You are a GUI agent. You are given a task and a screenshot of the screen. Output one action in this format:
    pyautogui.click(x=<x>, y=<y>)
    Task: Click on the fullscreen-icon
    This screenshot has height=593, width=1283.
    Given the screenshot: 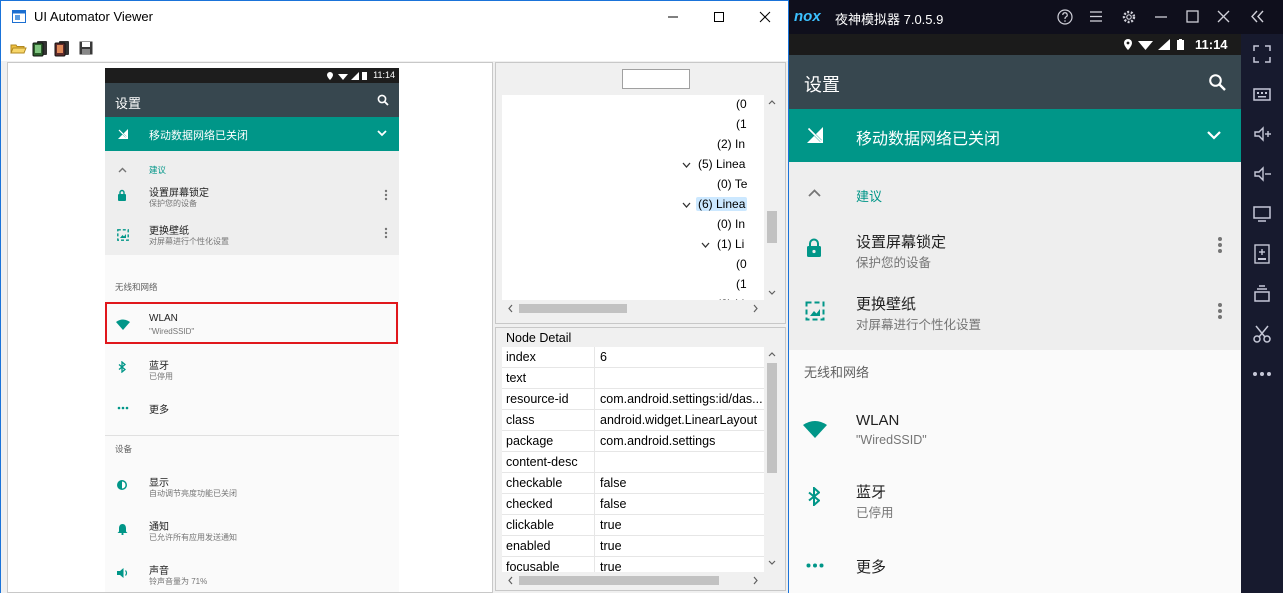 What is the action you would take?
    pyautogui.click(x=1262, y=54)
    